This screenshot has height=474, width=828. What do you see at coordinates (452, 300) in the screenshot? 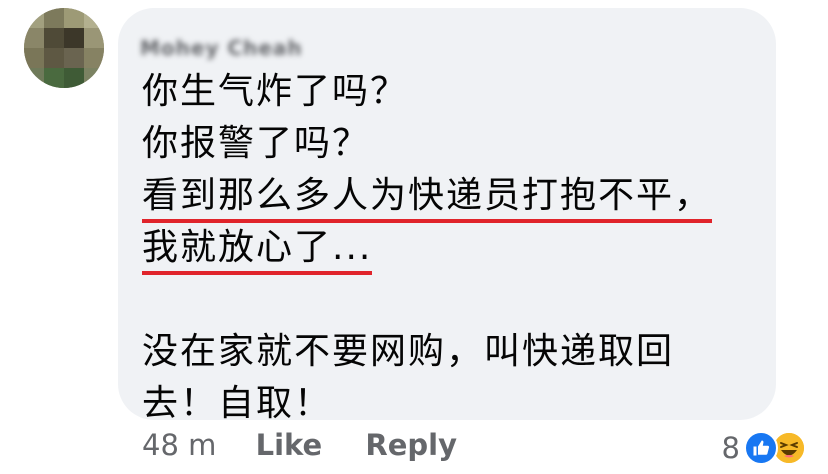
I see `comment-line-blank` at bounding box center [452, 300].